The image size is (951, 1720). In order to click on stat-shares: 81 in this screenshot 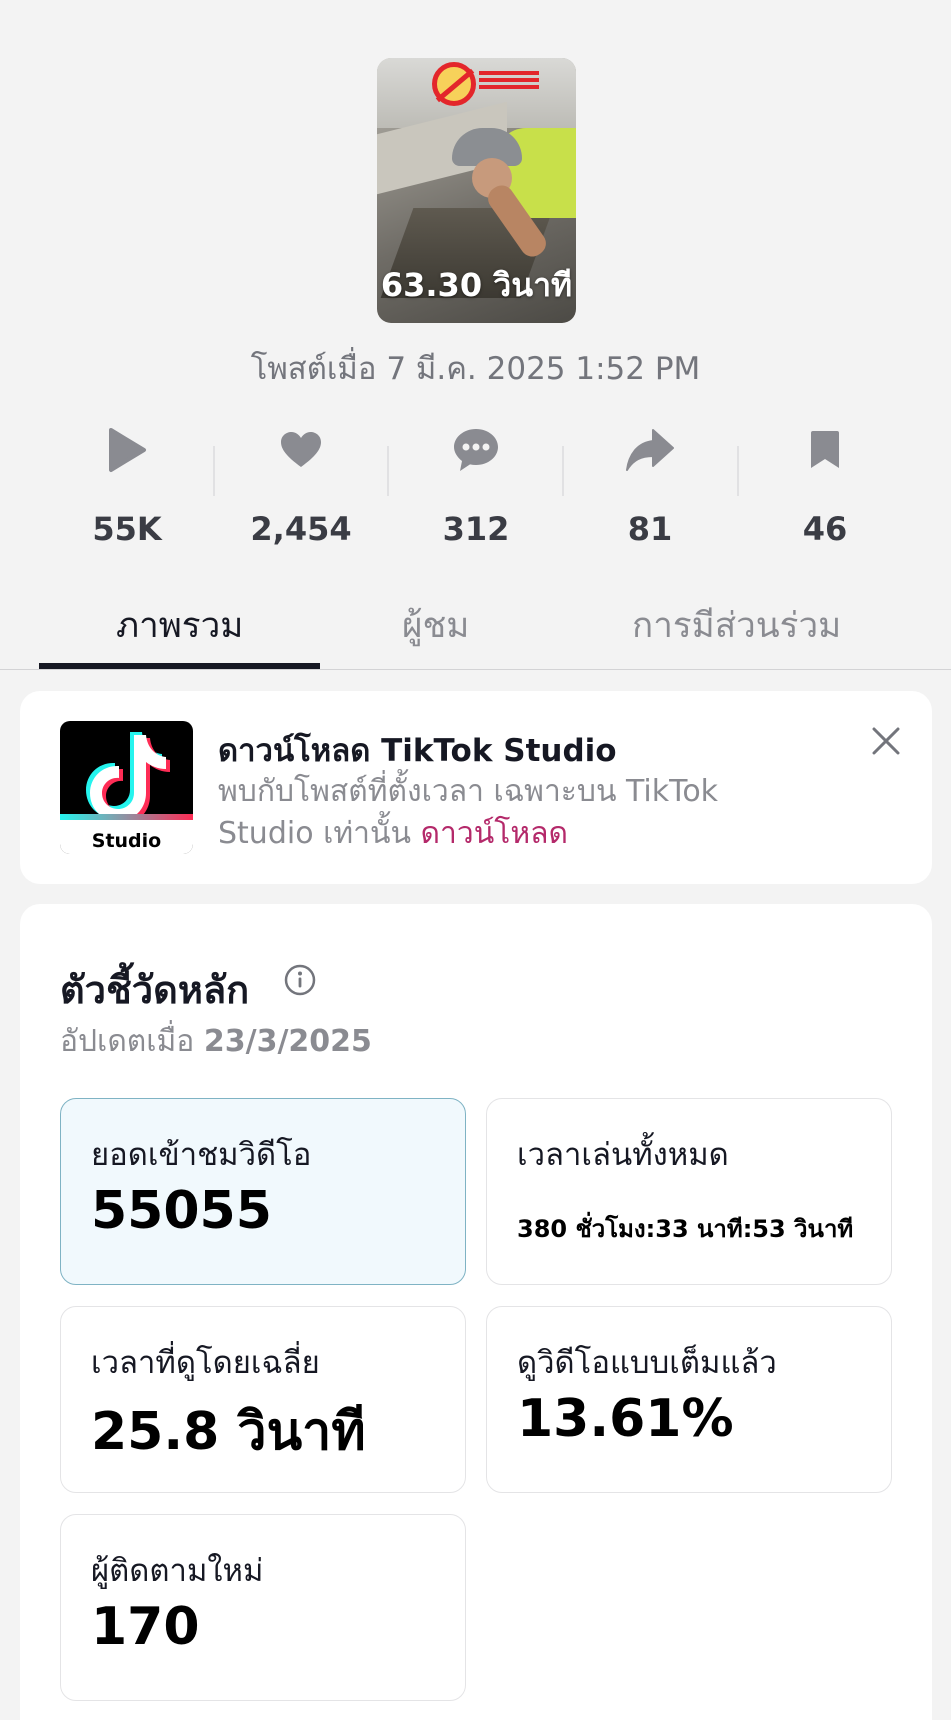, I will do `click(650, 484)`.